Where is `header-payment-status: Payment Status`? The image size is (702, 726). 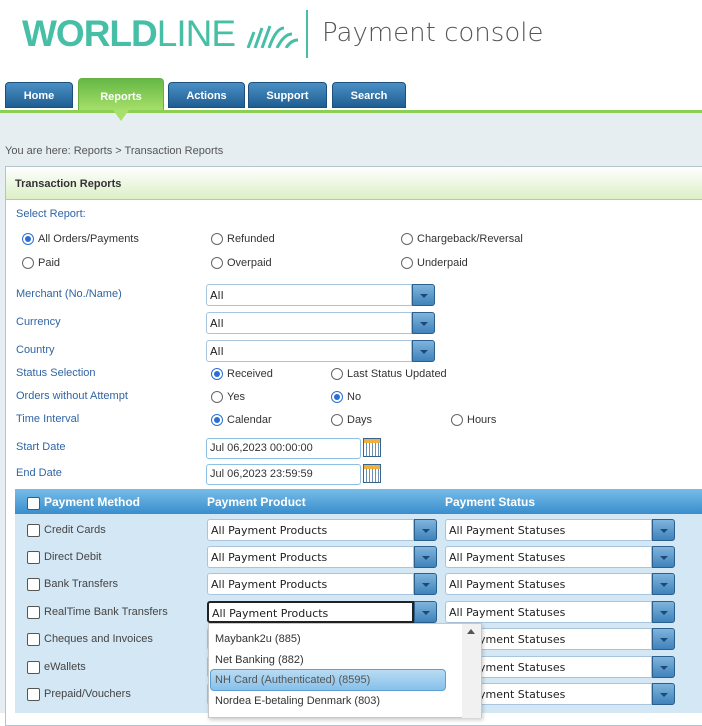 header-payment-status: Payment Status is located at coordinates (490, 502).